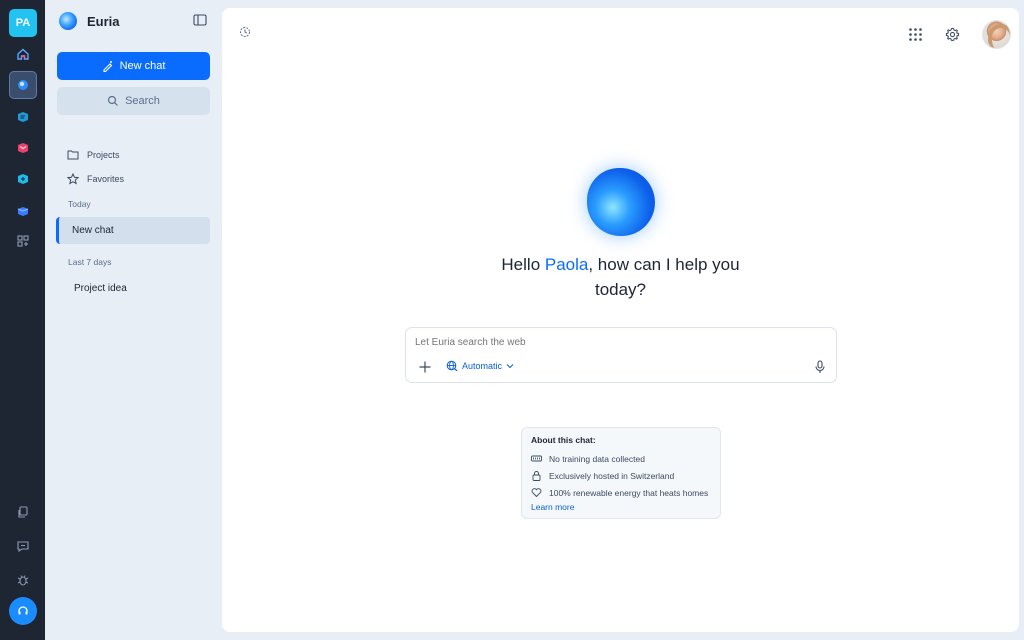 The width and height of the screenshot is (1024, 640). Describe the element at coordinates (605, 342) in the screenshot. I see `message-input` at that location.